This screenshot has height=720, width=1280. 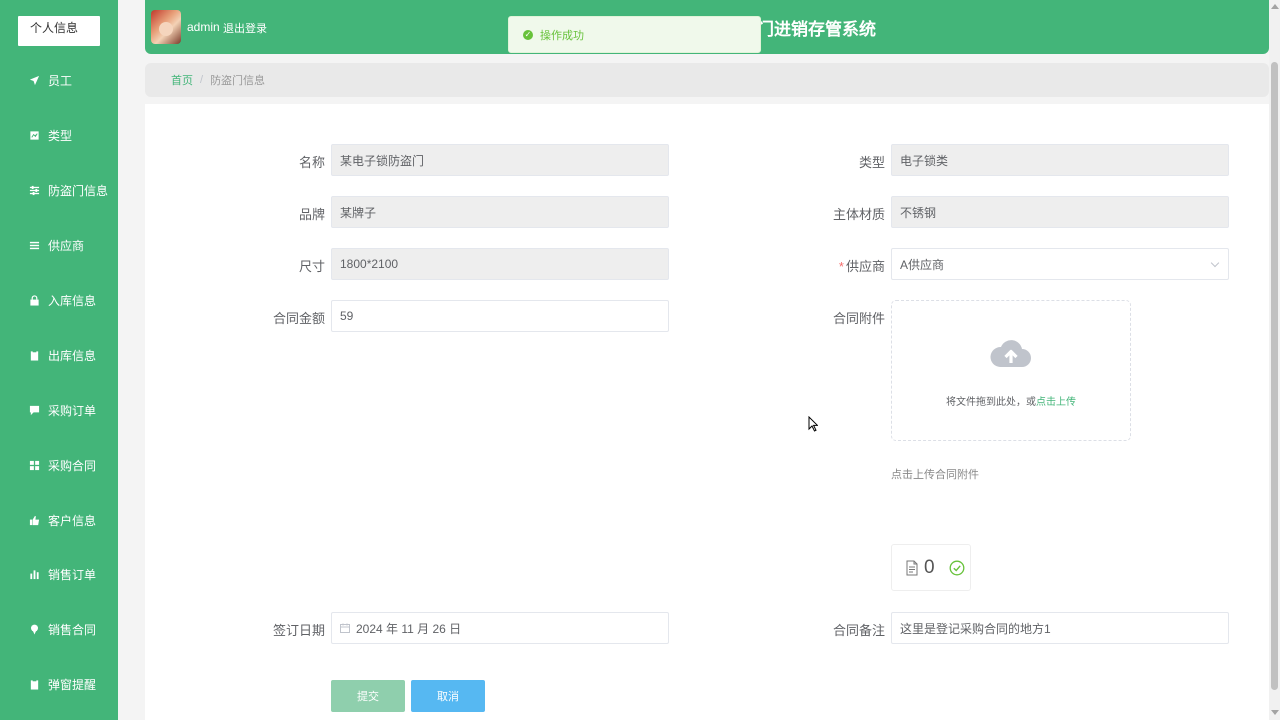 What do you see at coordinates (991, 402) in the screenshot?
I see `upload-hint: 将文件拖到此处，或` at bounding box center [991, 402].